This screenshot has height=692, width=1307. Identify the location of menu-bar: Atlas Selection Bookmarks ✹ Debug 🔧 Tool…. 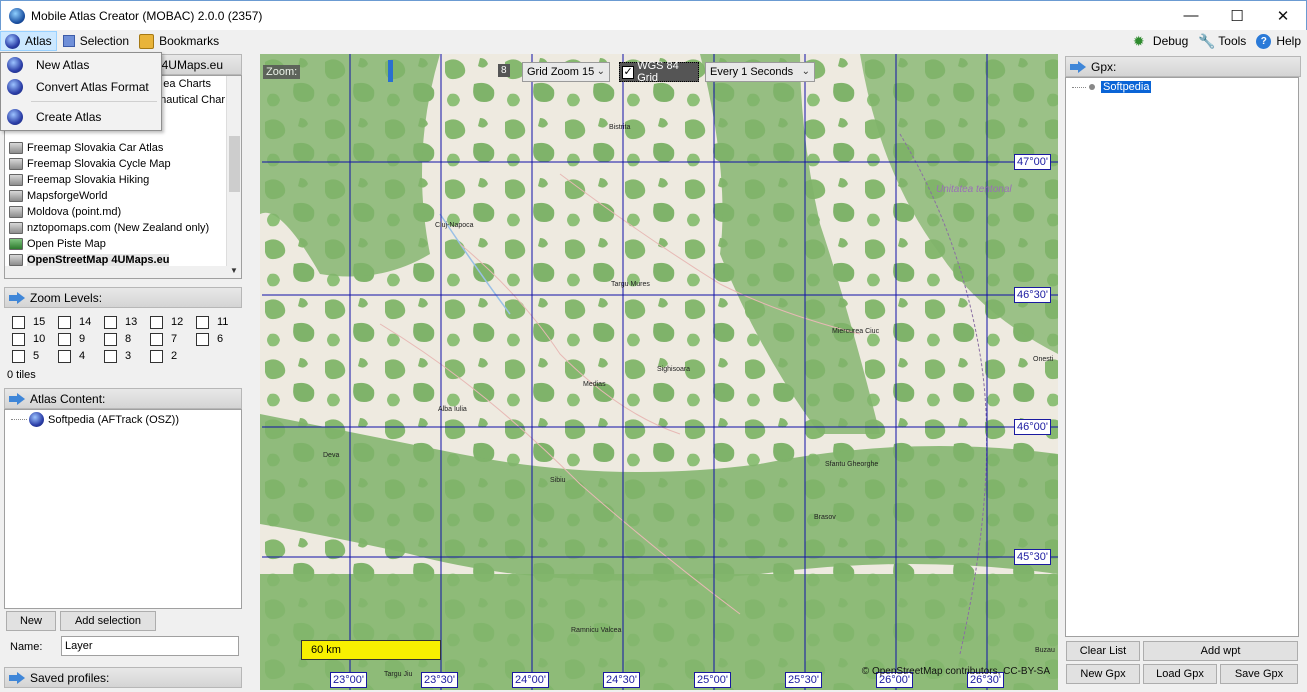
(653, 41).